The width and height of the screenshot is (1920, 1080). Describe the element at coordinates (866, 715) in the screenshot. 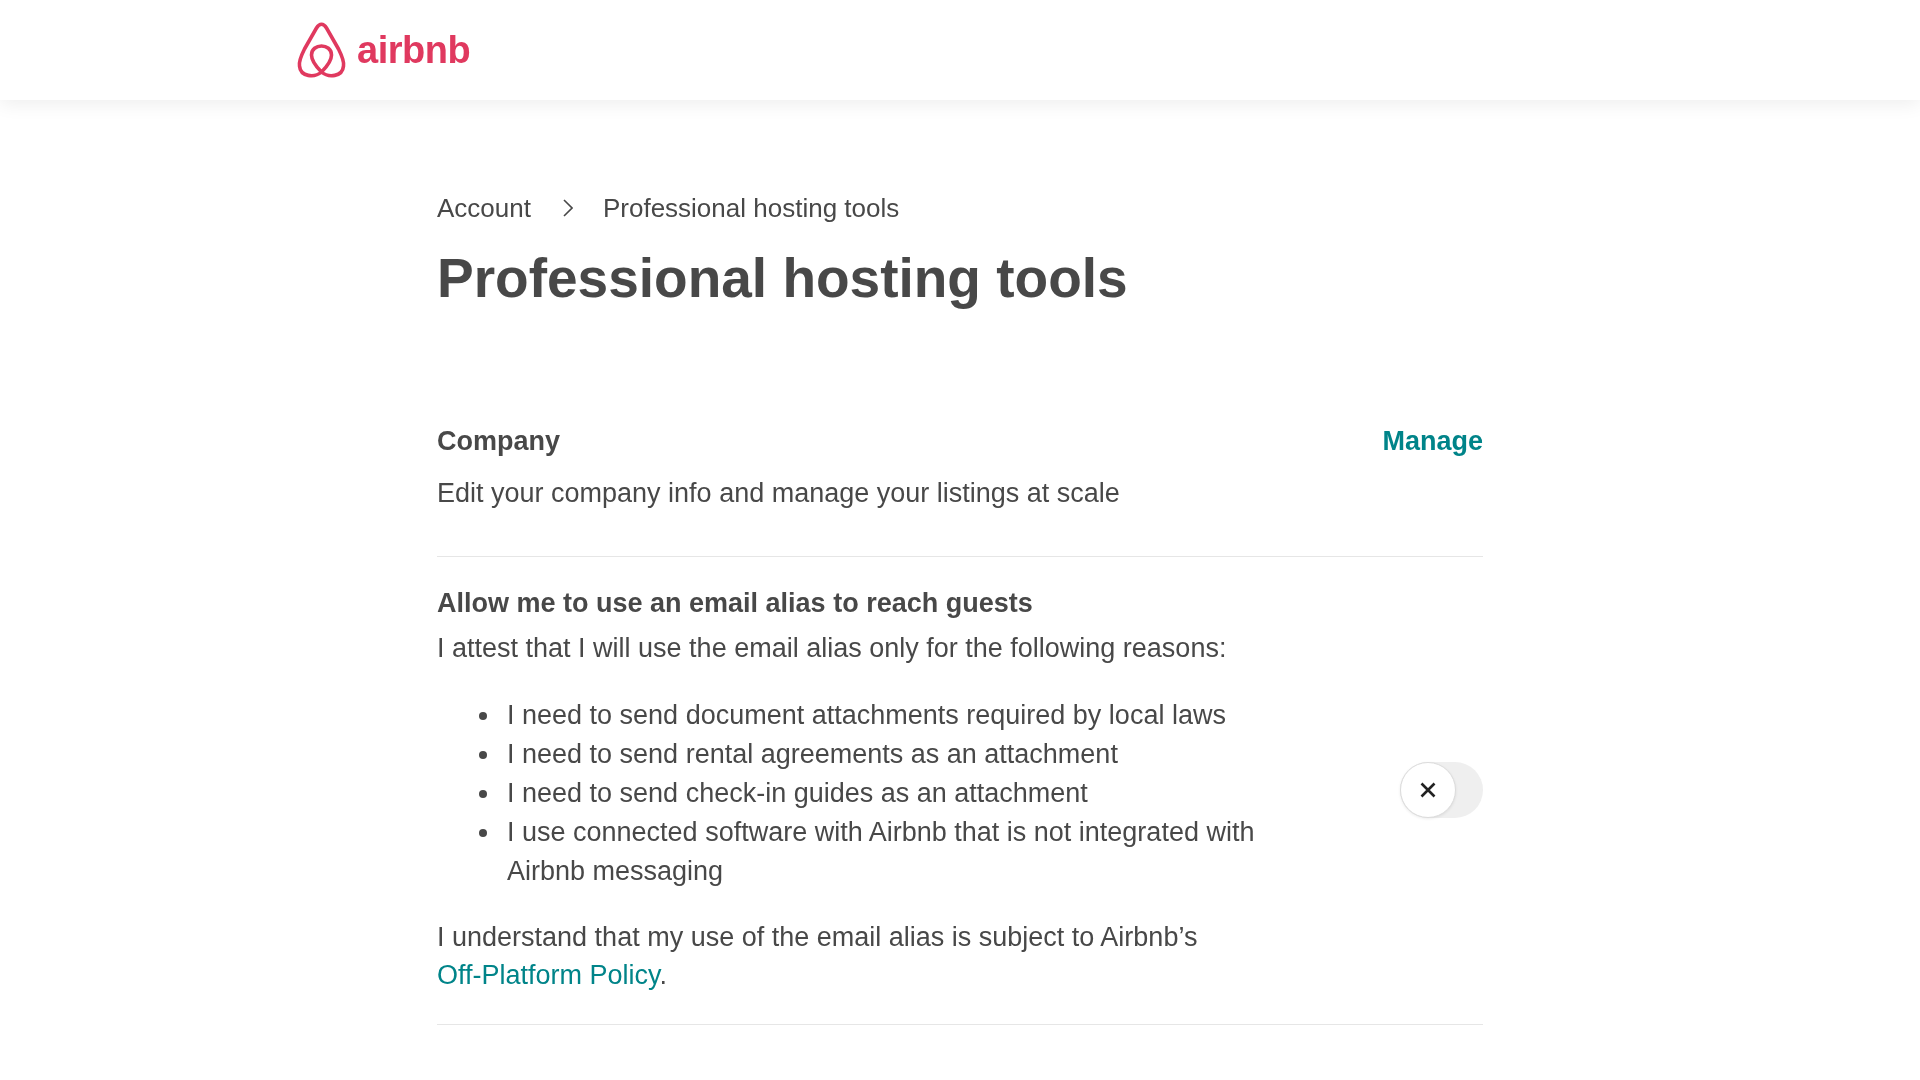

I see `reason-text: I need to send document attachments required by local laws` at that location.